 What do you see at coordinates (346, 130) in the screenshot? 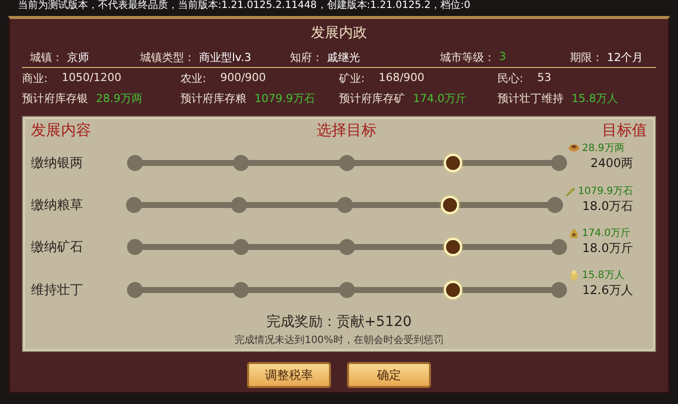
I see `column-header: 选择目标` at bounding box center [346, 130].